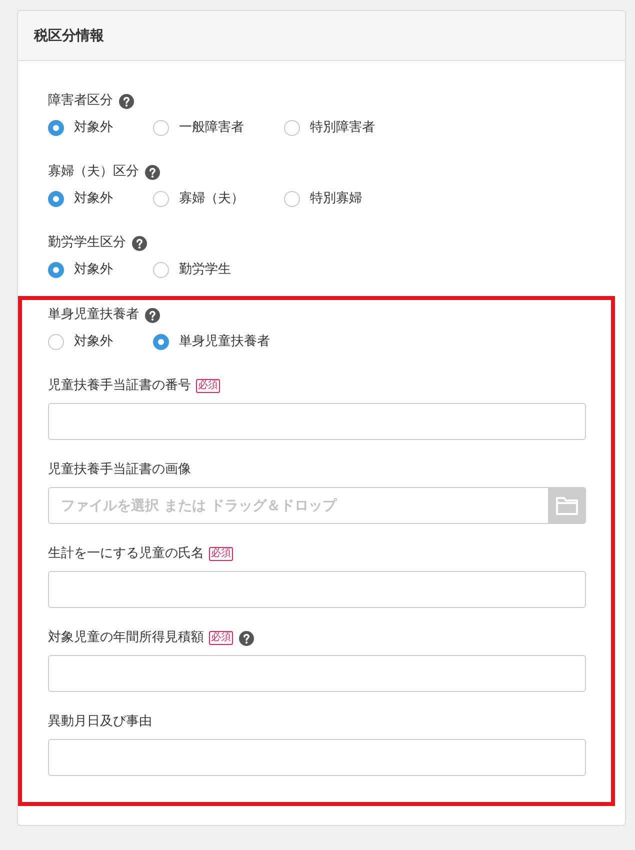  What do you see at coordinates (298, 505) in the screenshot?
I see `file-input: ファイルを選択 または ドラッグ＆ドロップ` at bounding box center [298, 505].